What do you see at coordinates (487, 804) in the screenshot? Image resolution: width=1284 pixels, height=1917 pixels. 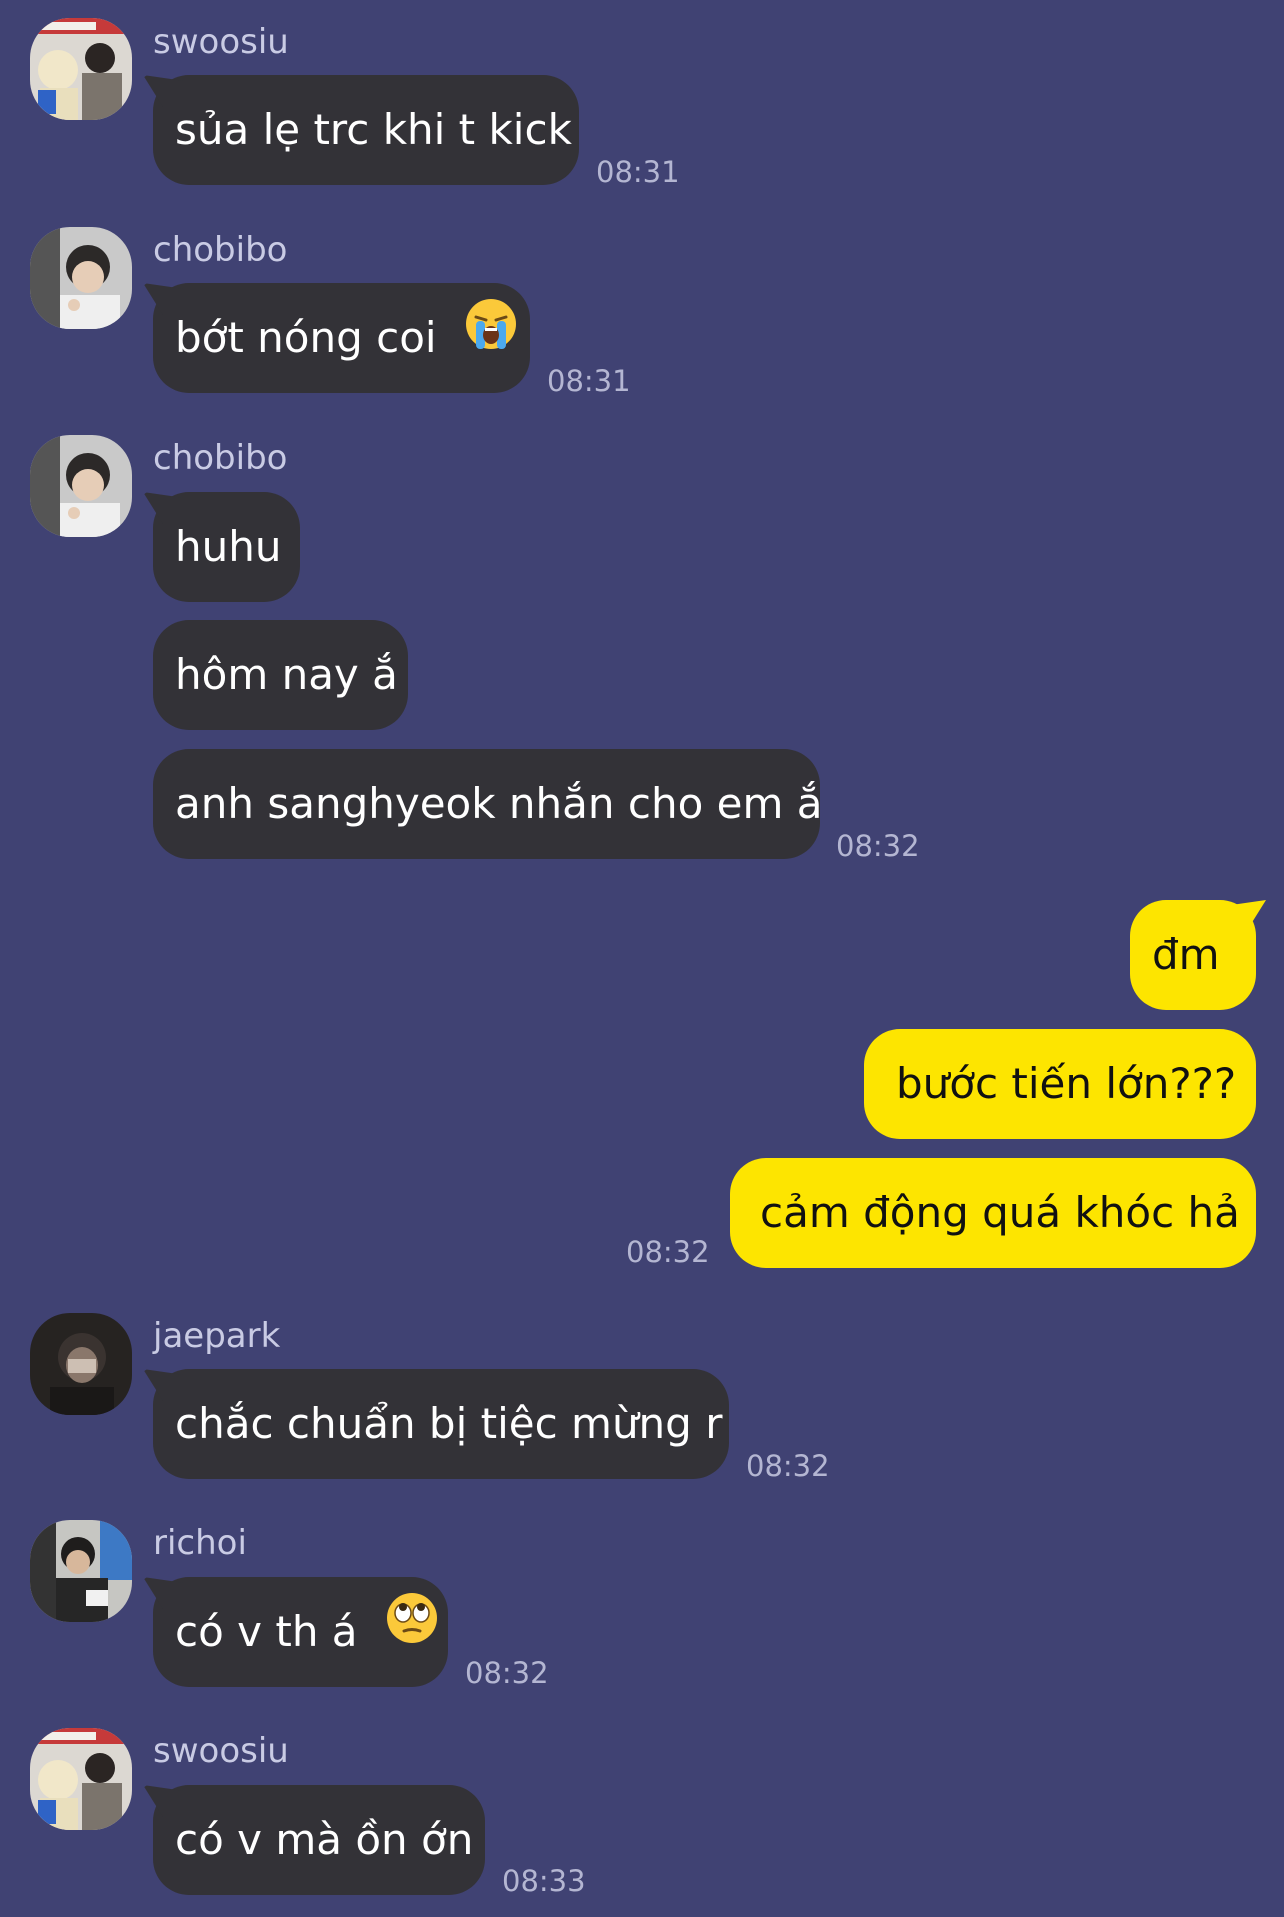 I see `message-bubble: anh sanghyeok nhắn cho em ắ` at bounding box center [487, 804].